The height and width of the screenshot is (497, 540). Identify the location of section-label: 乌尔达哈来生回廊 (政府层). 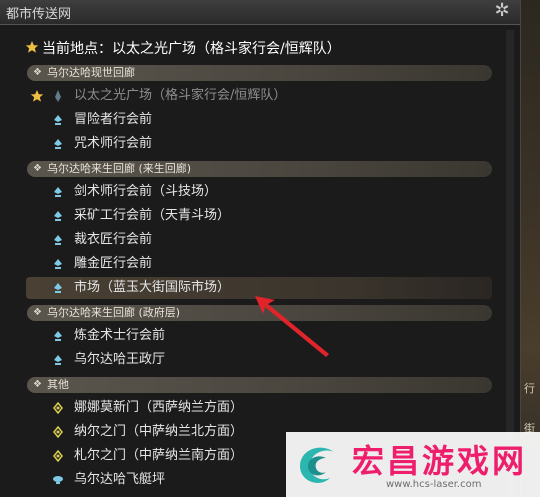
(114, 312).